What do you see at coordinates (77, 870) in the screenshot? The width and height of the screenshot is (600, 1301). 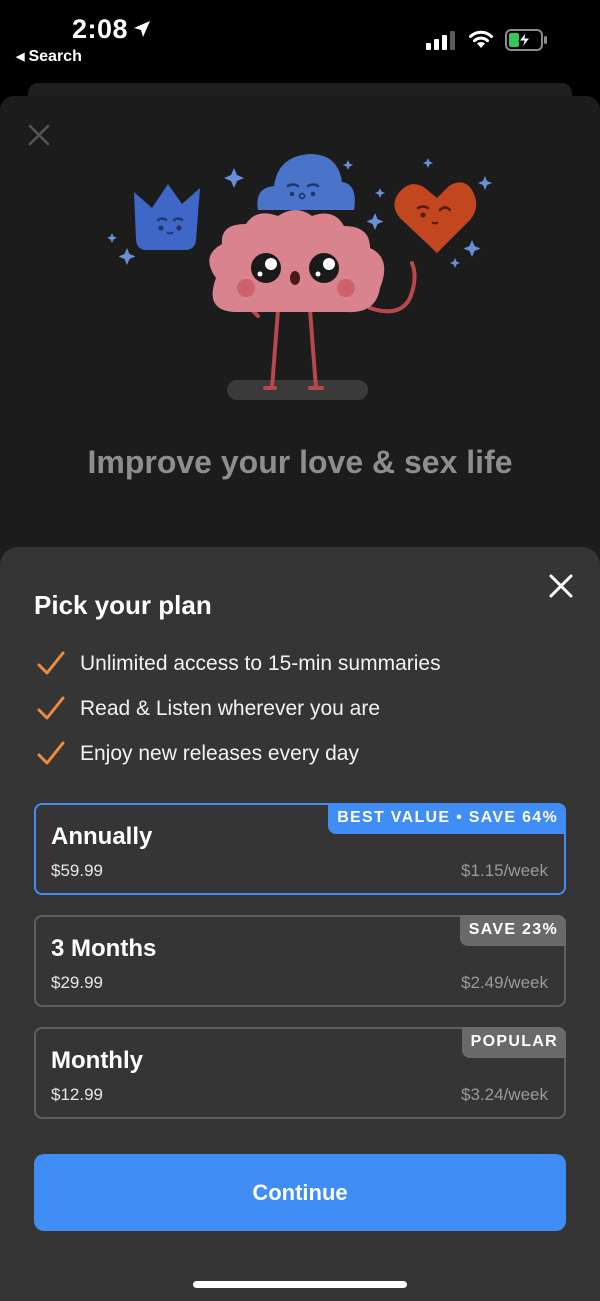 I see `plan-price: $59.99` at bounding box center [77, 870].